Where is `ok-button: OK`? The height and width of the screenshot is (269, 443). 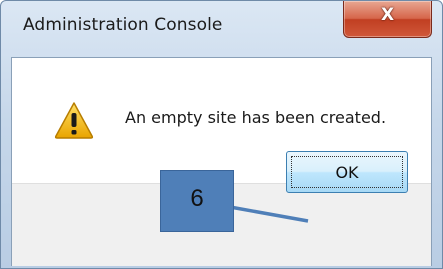
ok-button: OK is located at coordinates (347, 172).